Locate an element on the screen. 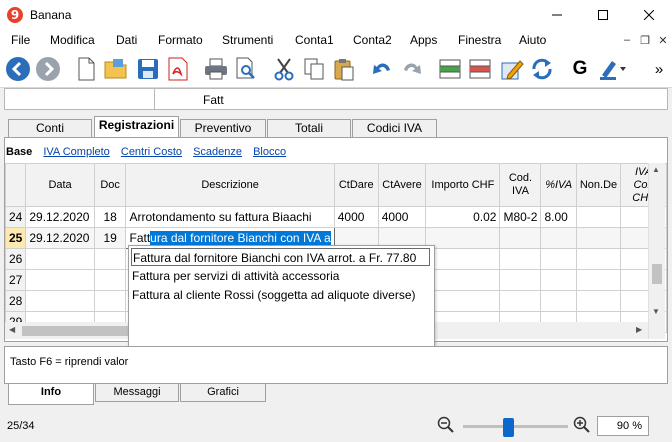 The height and width of the screenshot is (442, 672). zoom-level-input: 90 % is located at coordinates (623, 426).